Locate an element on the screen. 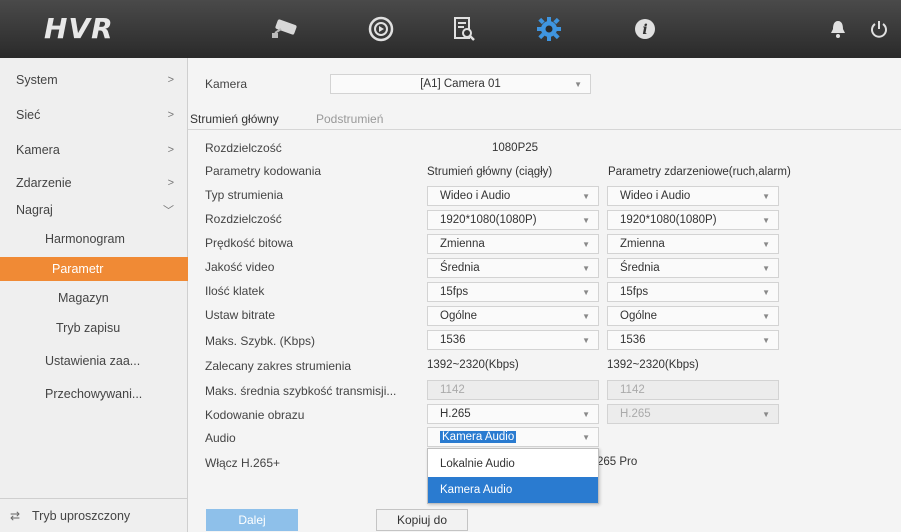 This screenshot has height=532, width=901. audio-option-camera: Kamera Audio is located at coordinates (513, 490).